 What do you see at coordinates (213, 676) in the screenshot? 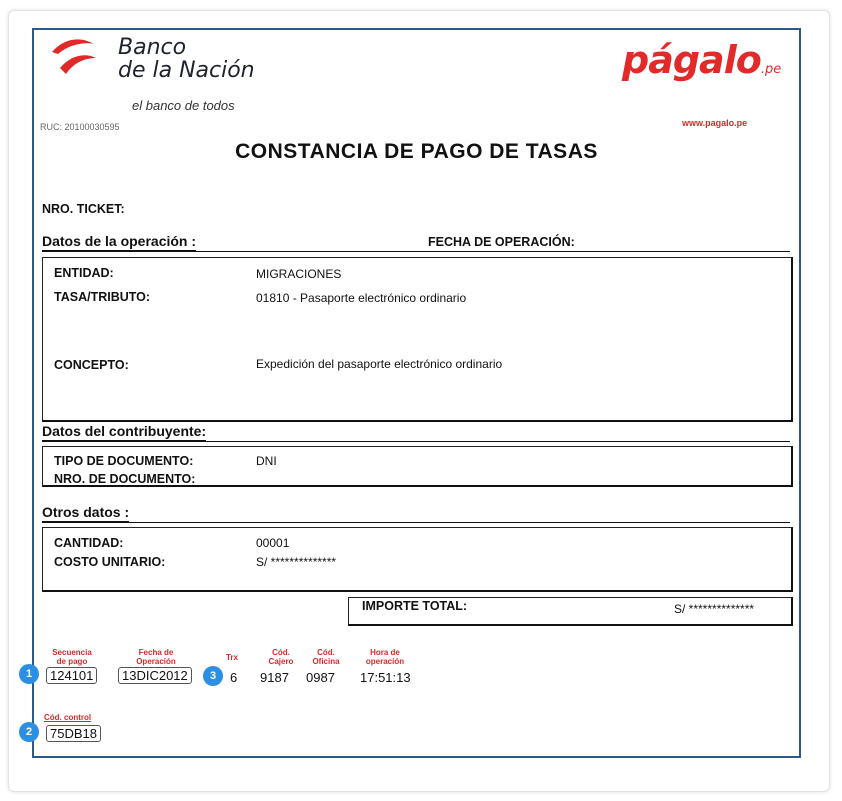
I see `annotation-marker-3: 3` at bounding box center [213, 676].